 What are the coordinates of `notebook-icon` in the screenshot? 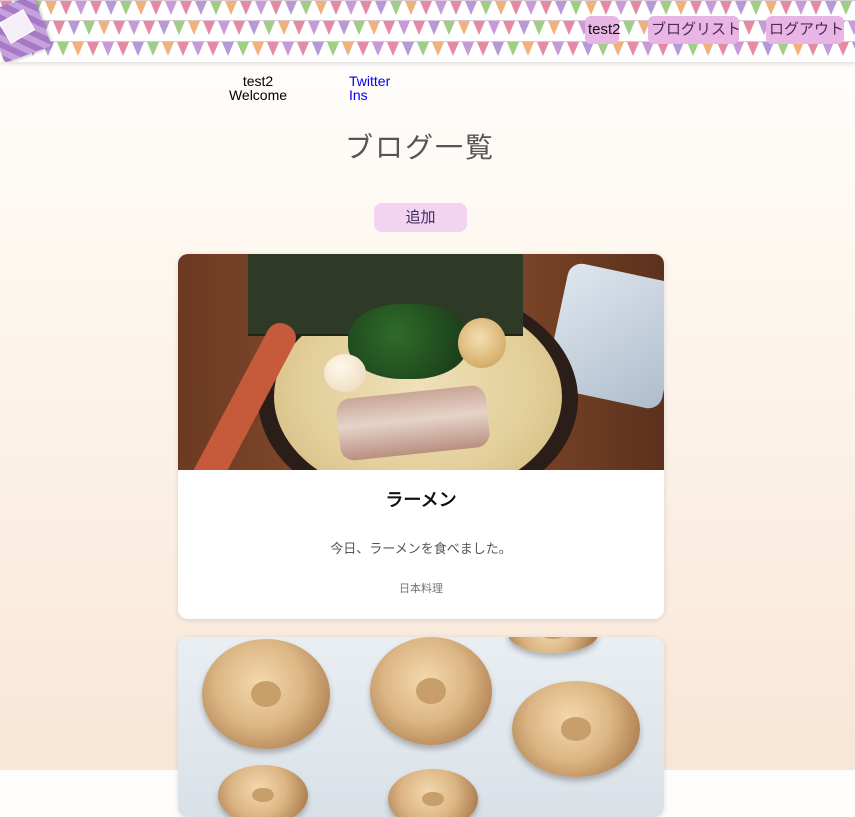 It's located at (18, 26).